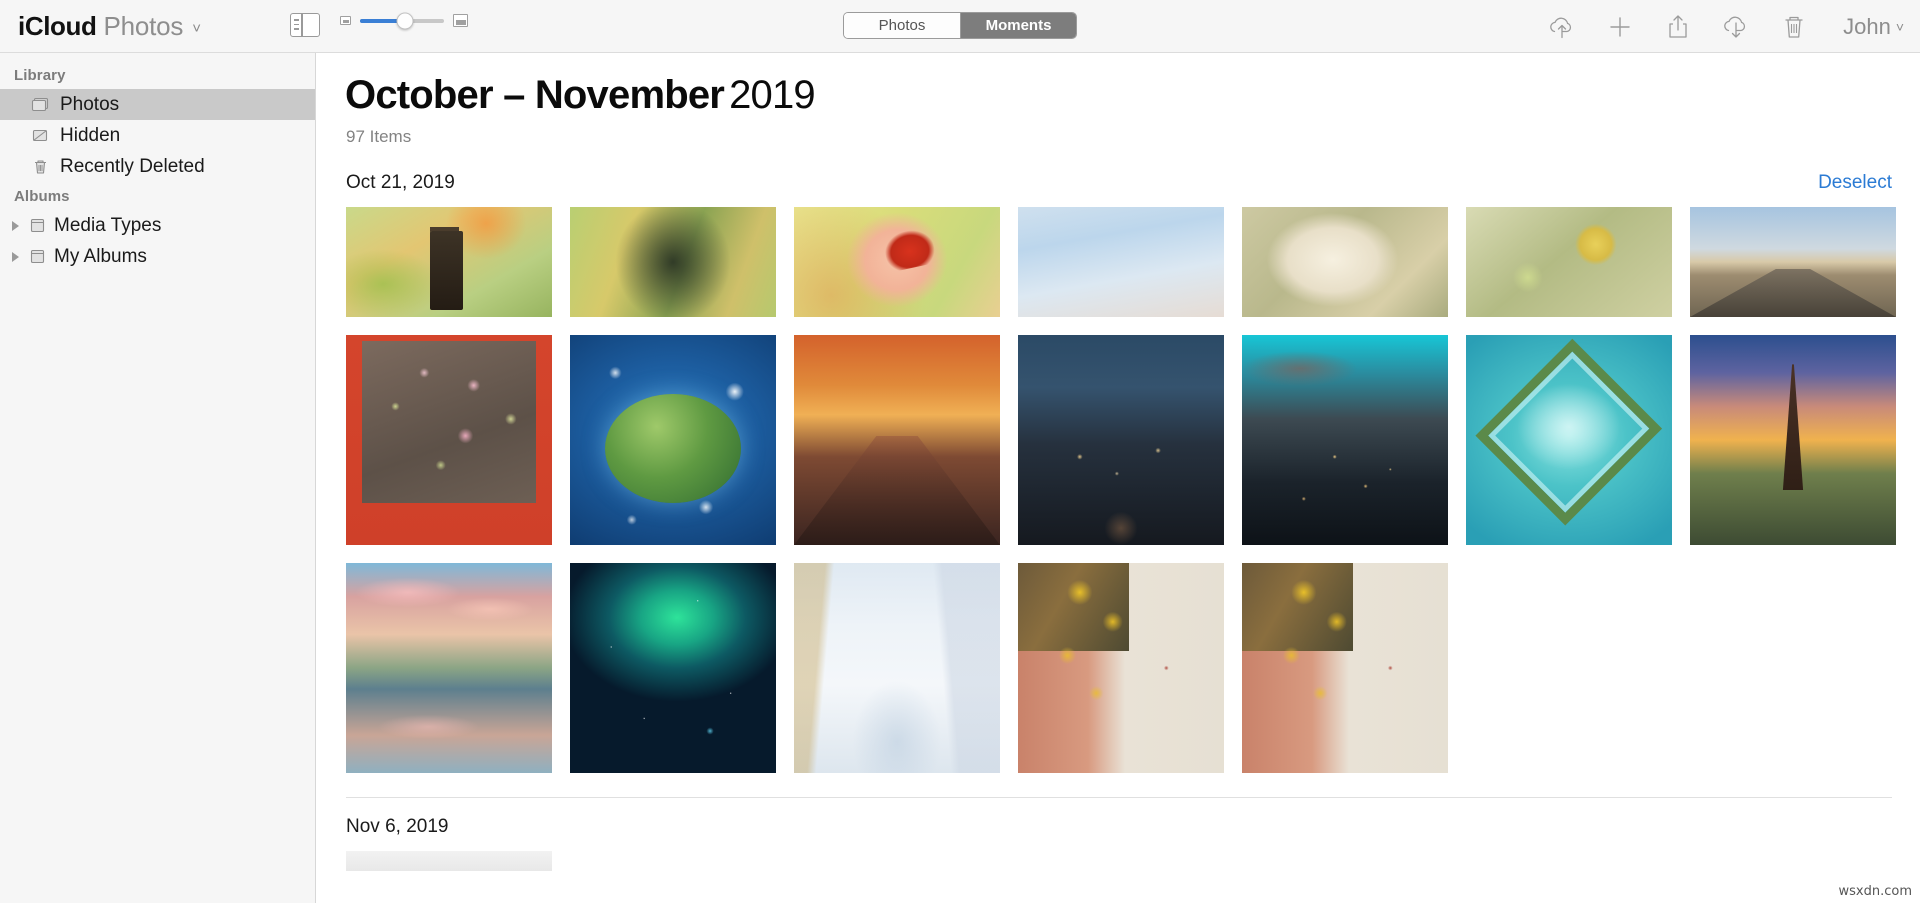 The width and height of the screenshot is (1920, 903). I want to click on photo-heart-shaped-island, so click(1569, 440).